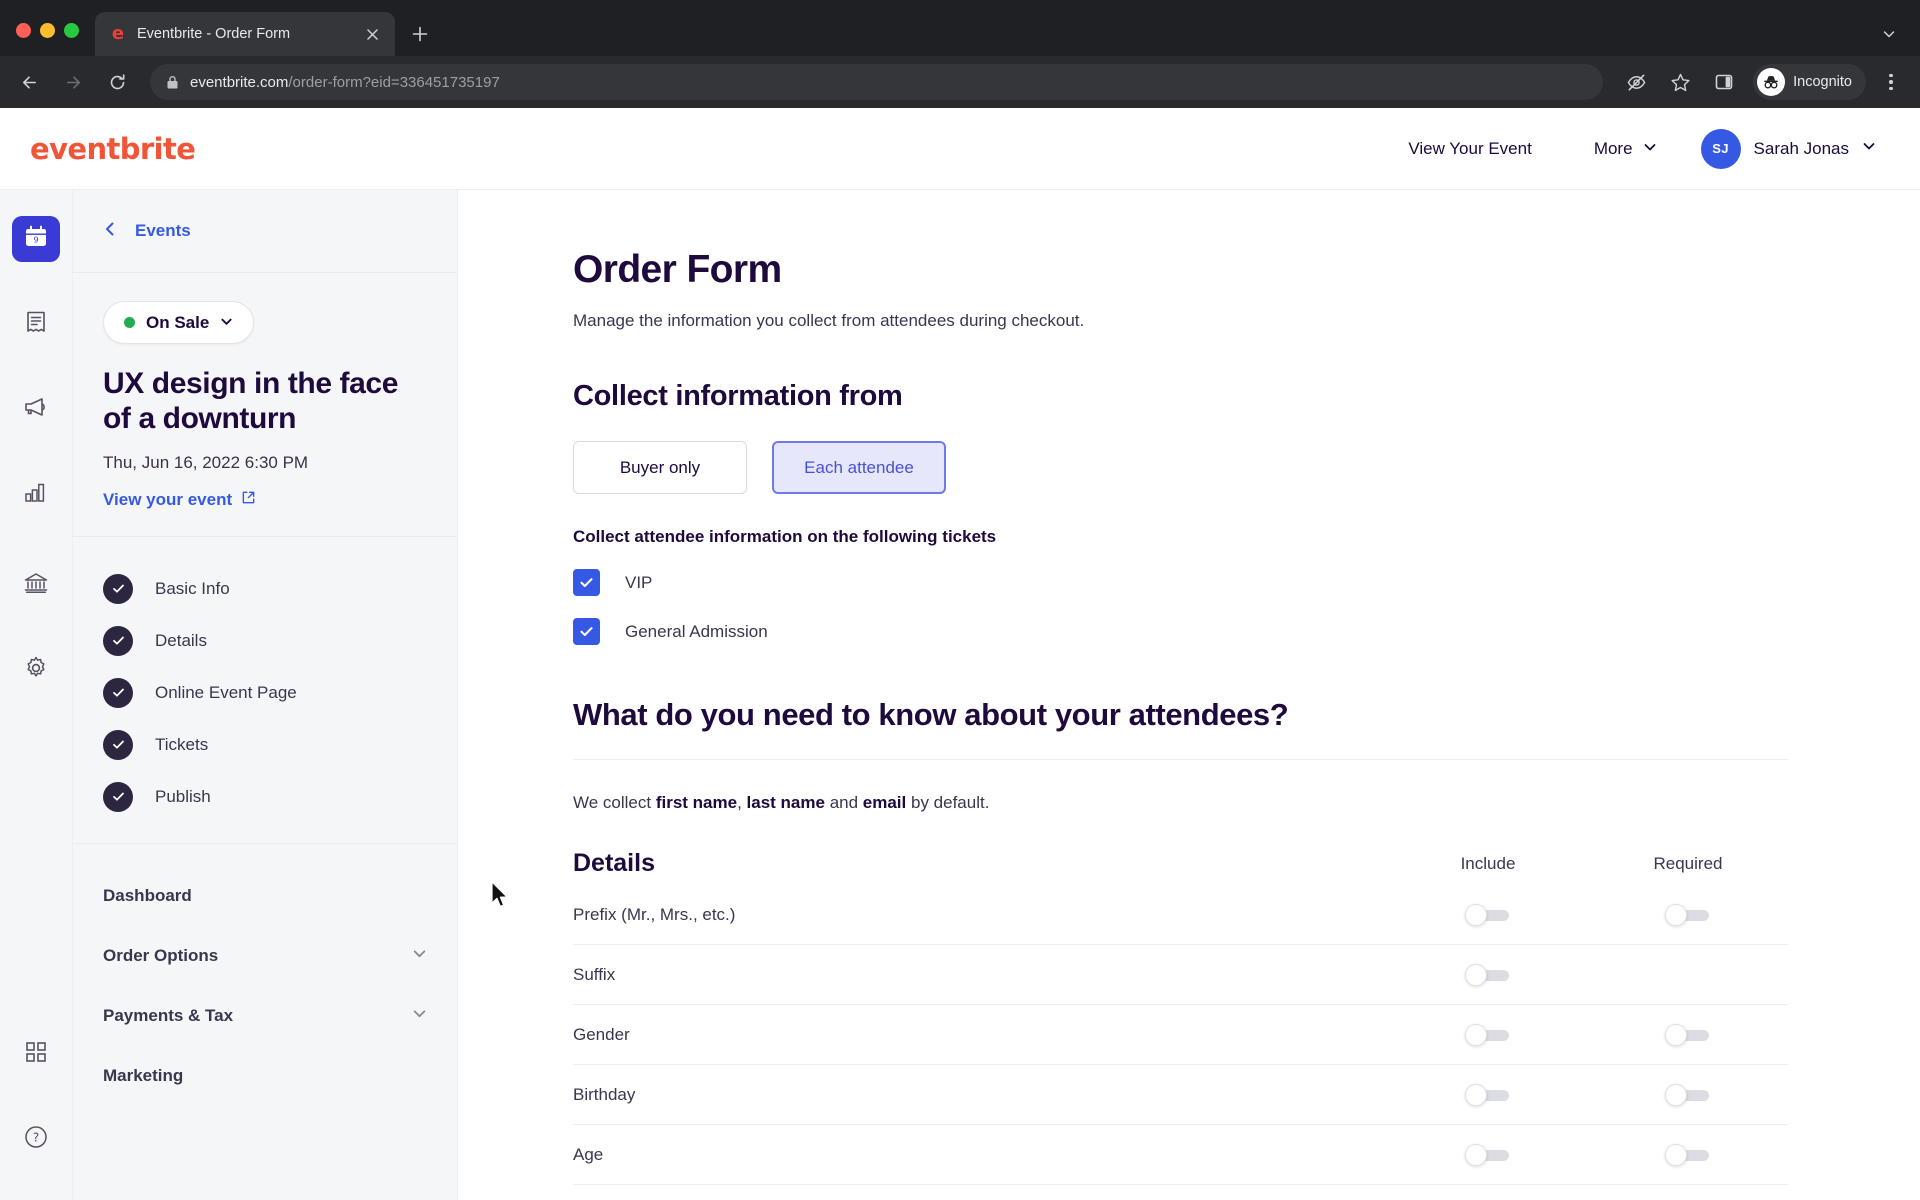 This screenshot has width=1920, height=1200. What do you see at coordinates (113, 149) in the screenshot?
I see `eventbrite-logo: eventbrite` at bounding box center [113, 149].